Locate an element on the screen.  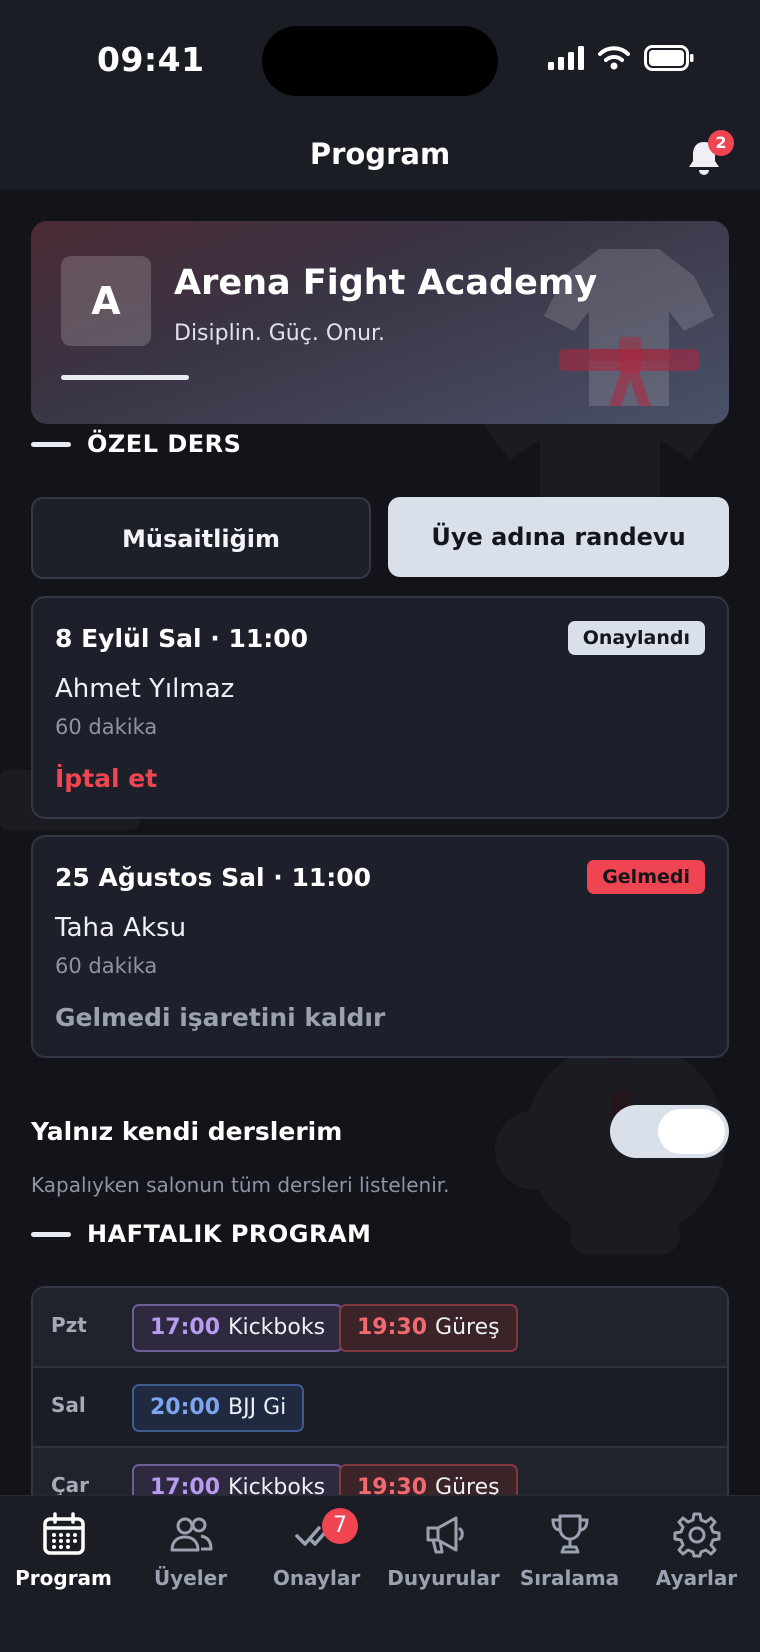
appointment-date: 25 Ağustos Sal · 11:00 is located at coordinates (213, 877).